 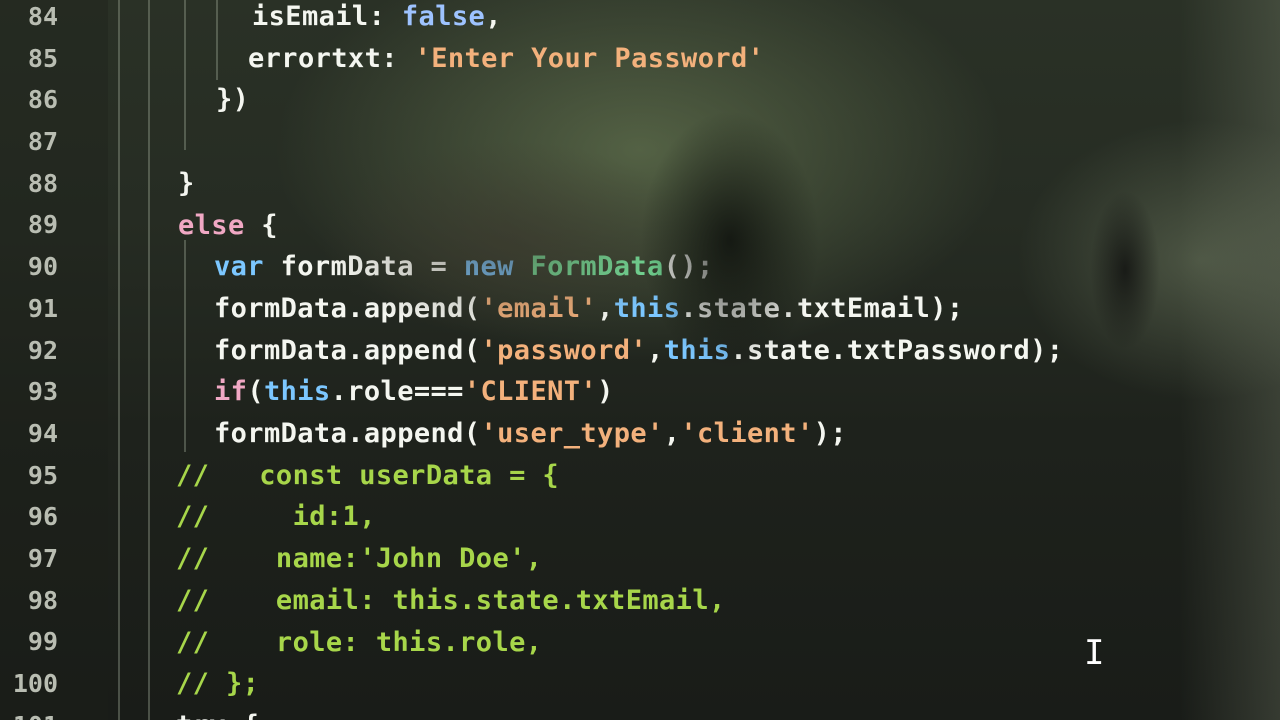 What do you see at coordinates (42, 58) in the screenshot?
I see `line-number: 85` at bounding box center [42, 58].